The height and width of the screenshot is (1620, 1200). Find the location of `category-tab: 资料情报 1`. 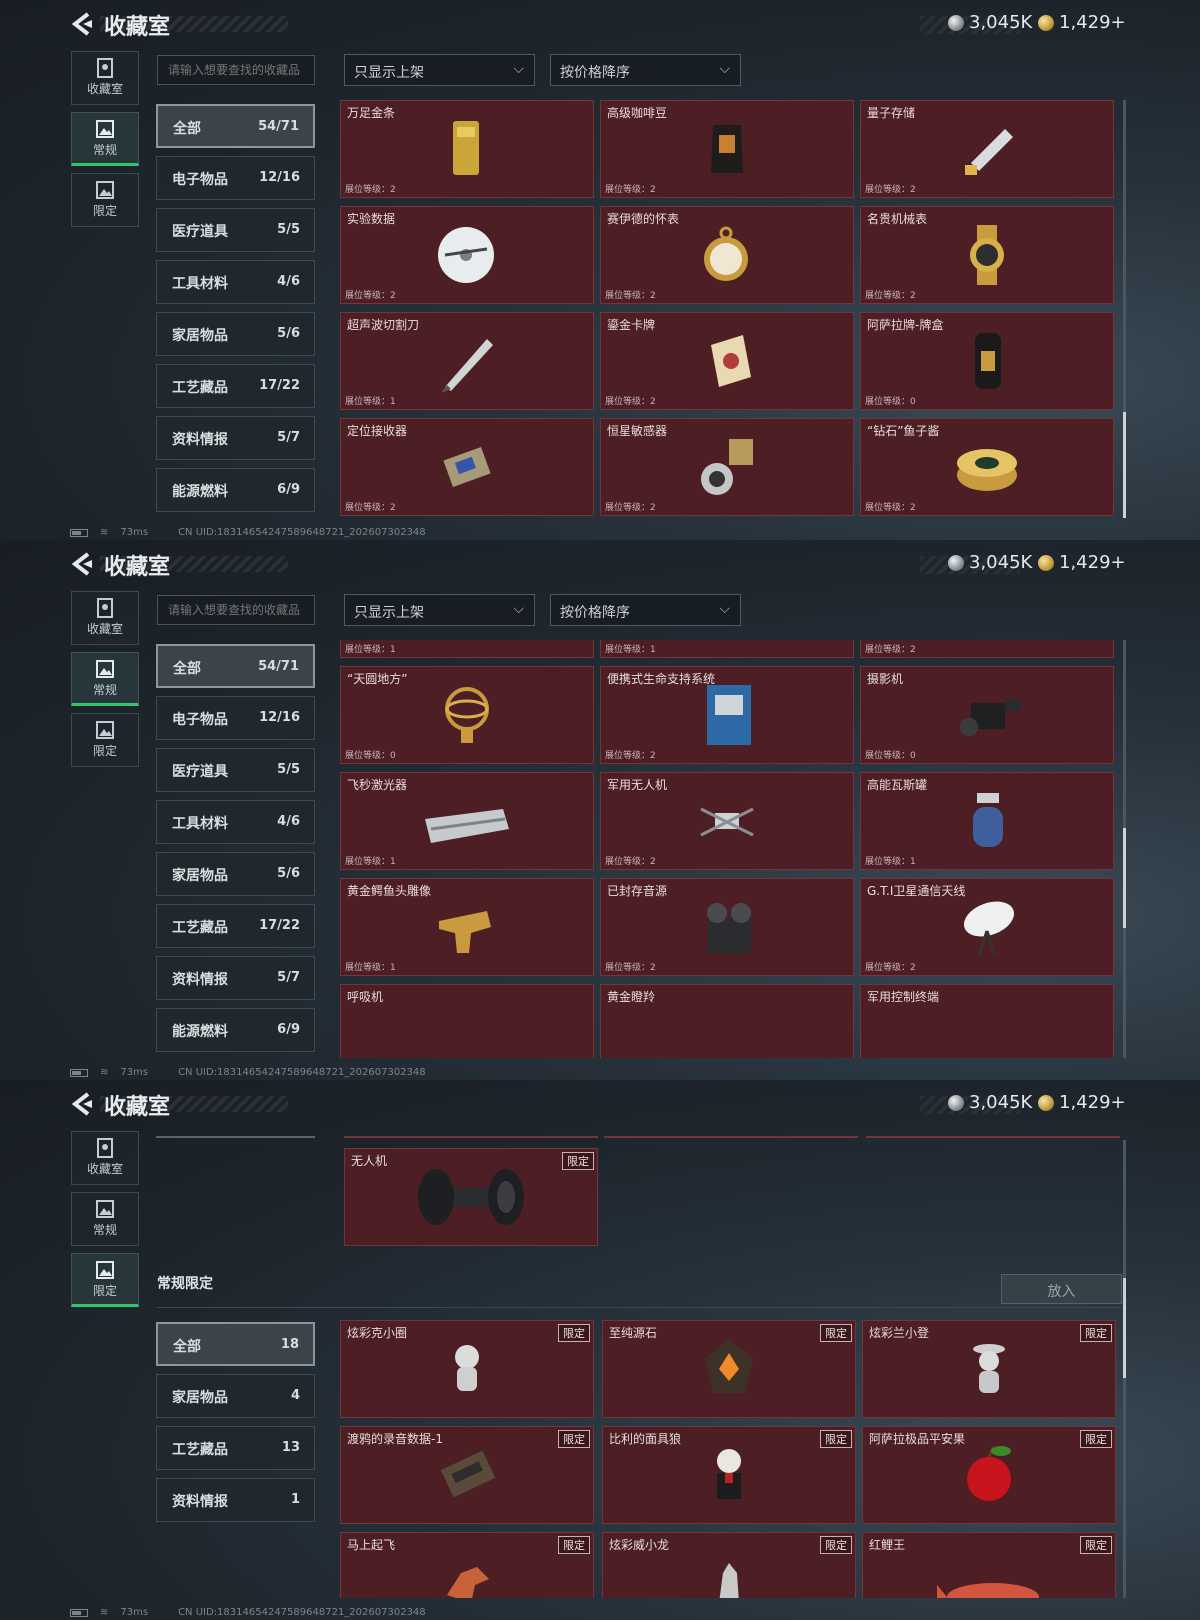

category-tab: 资料情报 1 is located at coordinates (235, 1500).